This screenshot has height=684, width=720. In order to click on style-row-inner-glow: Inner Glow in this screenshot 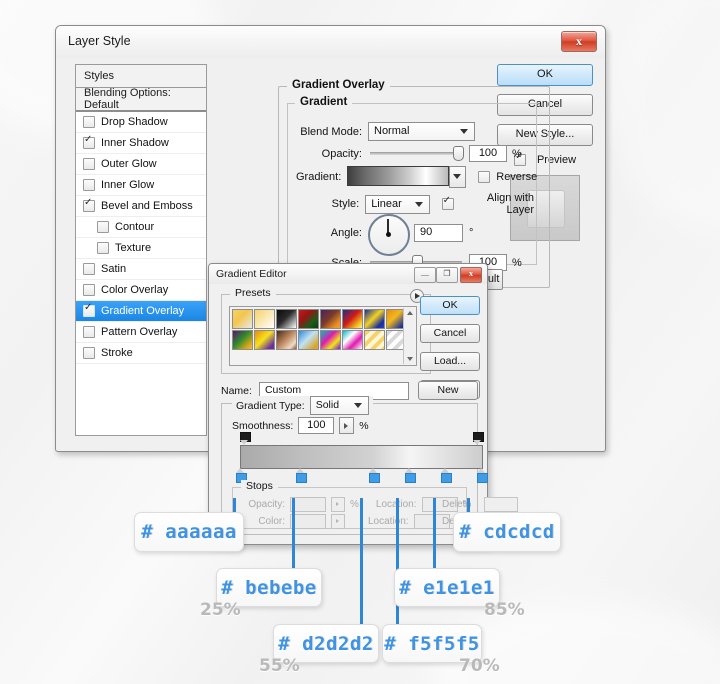, I will do `click(141, 185)`.